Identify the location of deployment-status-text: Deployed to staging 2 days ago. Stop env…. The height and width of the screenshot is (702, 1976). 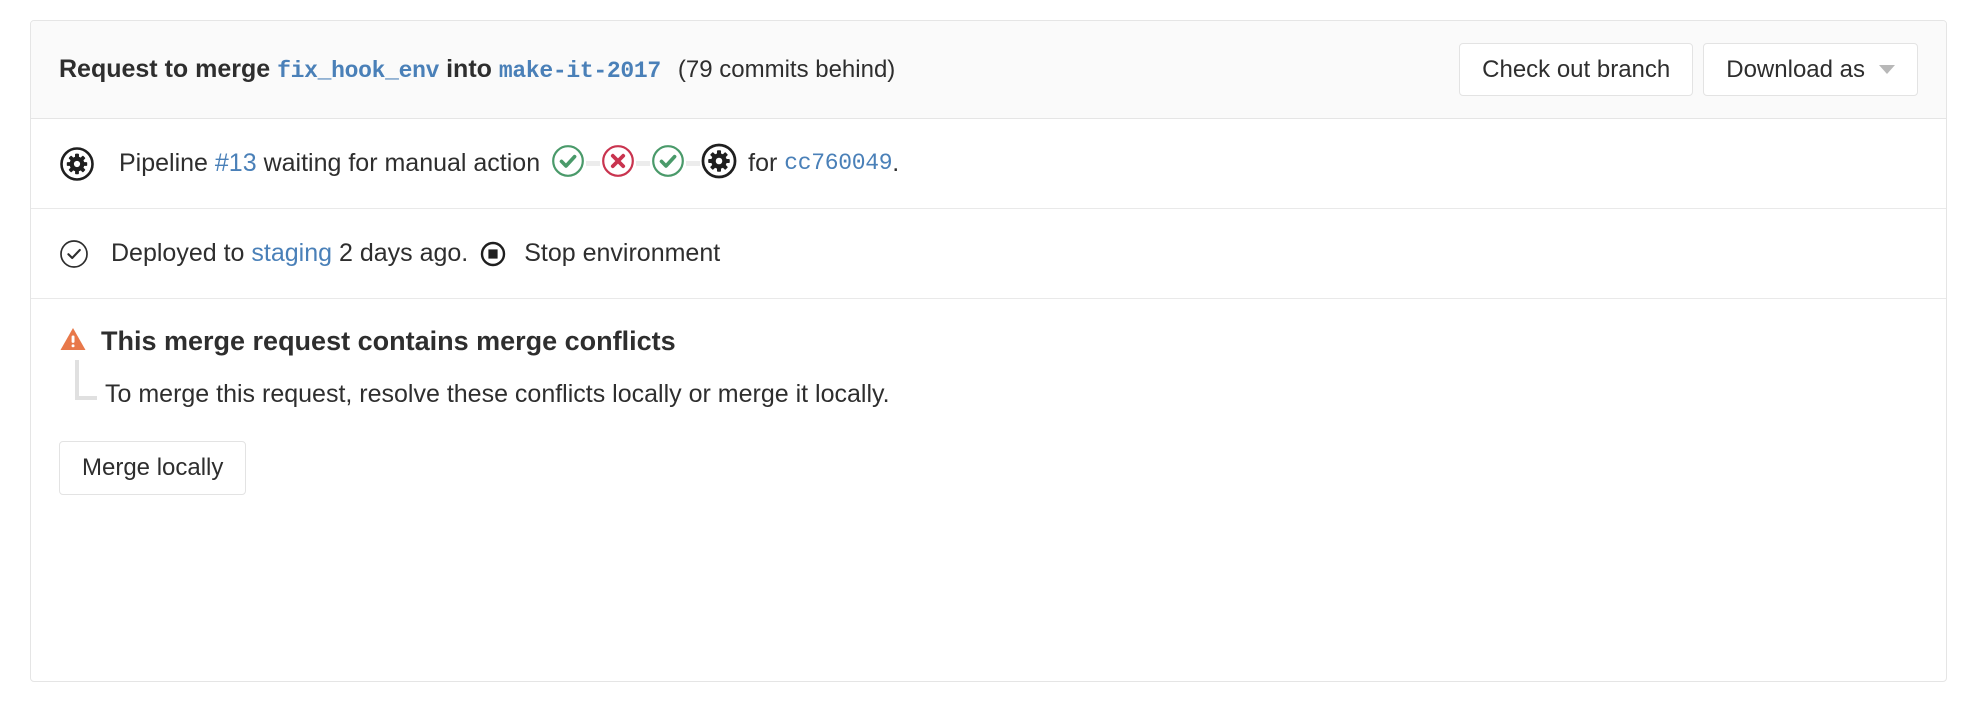
(415, 254).